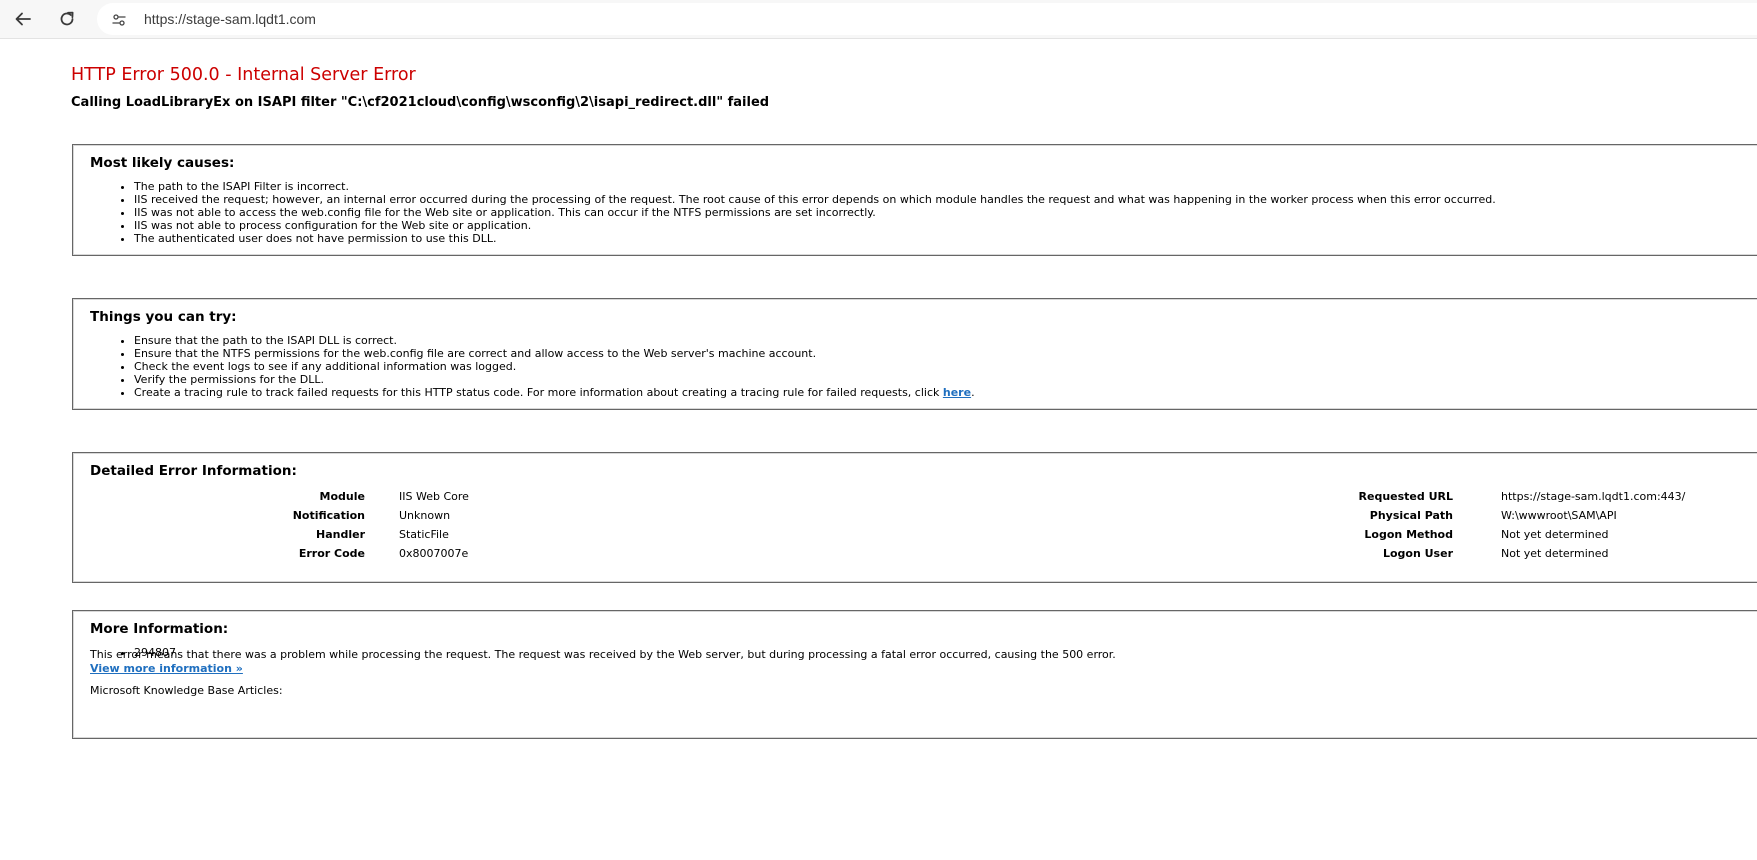 Image resolution: width=1757 pixels, height=860 pixels. I want to click on kb-article-item: 294807, so click(155, 652).